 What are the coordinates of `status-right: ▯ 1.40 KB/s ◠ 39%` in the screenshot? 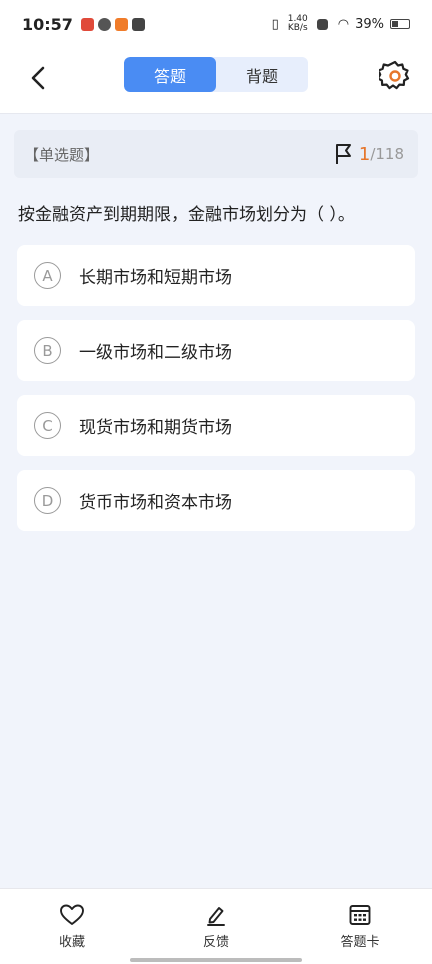 It's located at (341, 24).